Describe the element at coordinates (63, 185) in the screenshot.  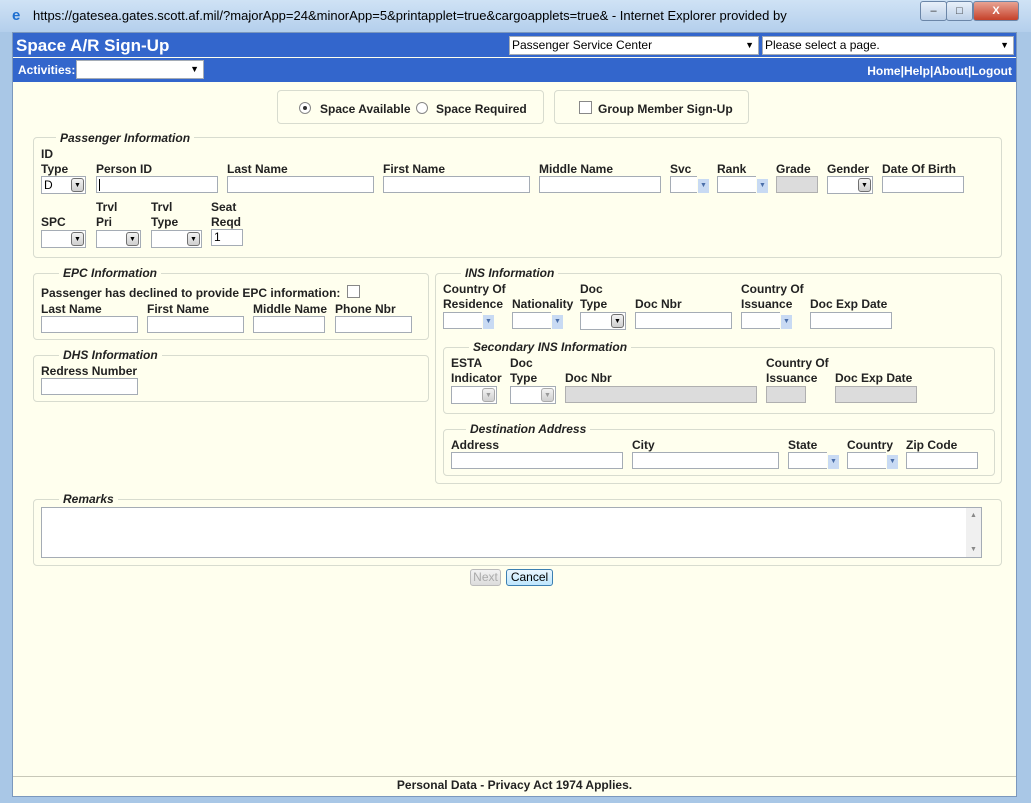
I see `id-type-select: D ▼` at that location.